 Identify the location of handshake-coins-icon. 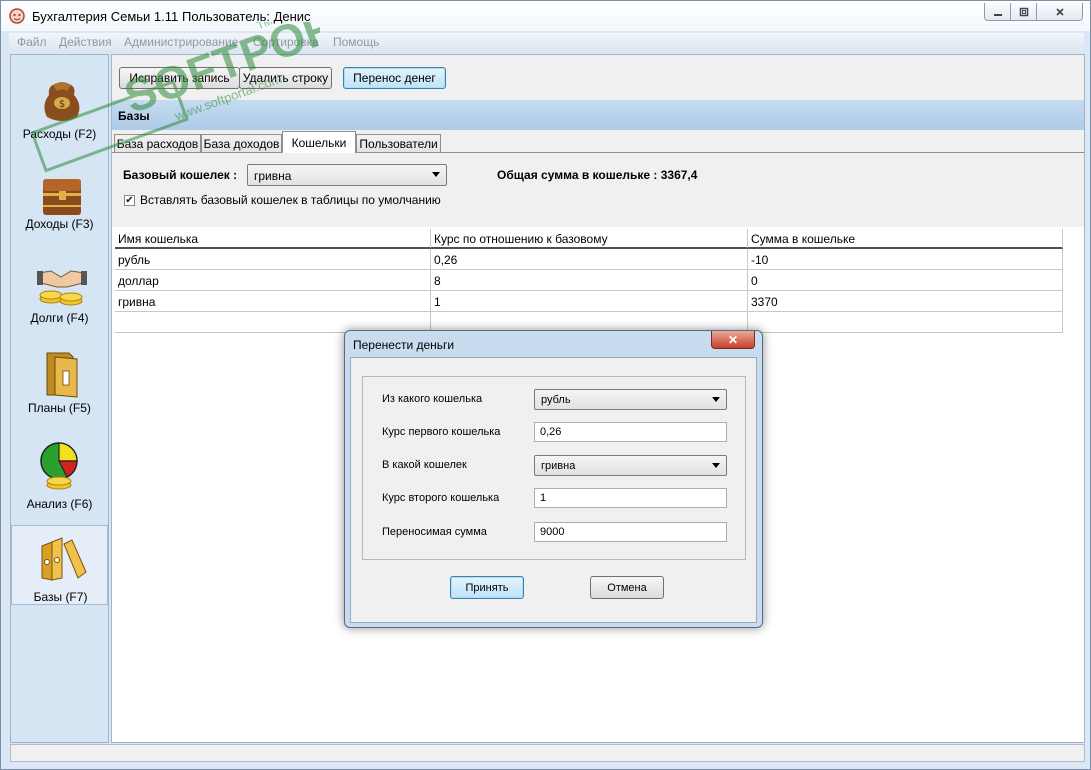
(62, 288).